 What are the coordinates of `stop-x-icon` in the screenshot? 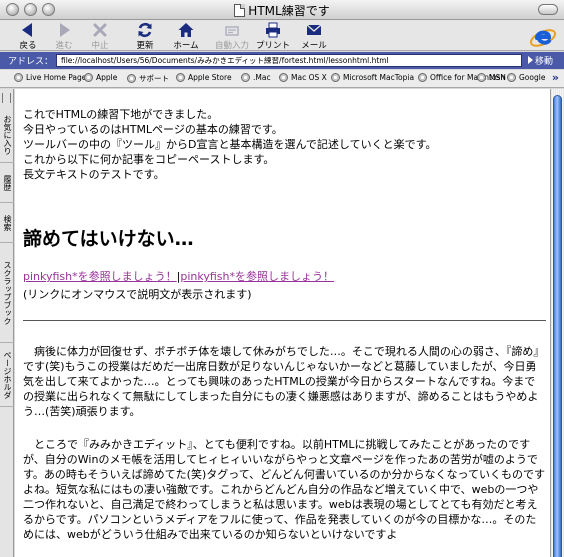 It's located at (100, 30).